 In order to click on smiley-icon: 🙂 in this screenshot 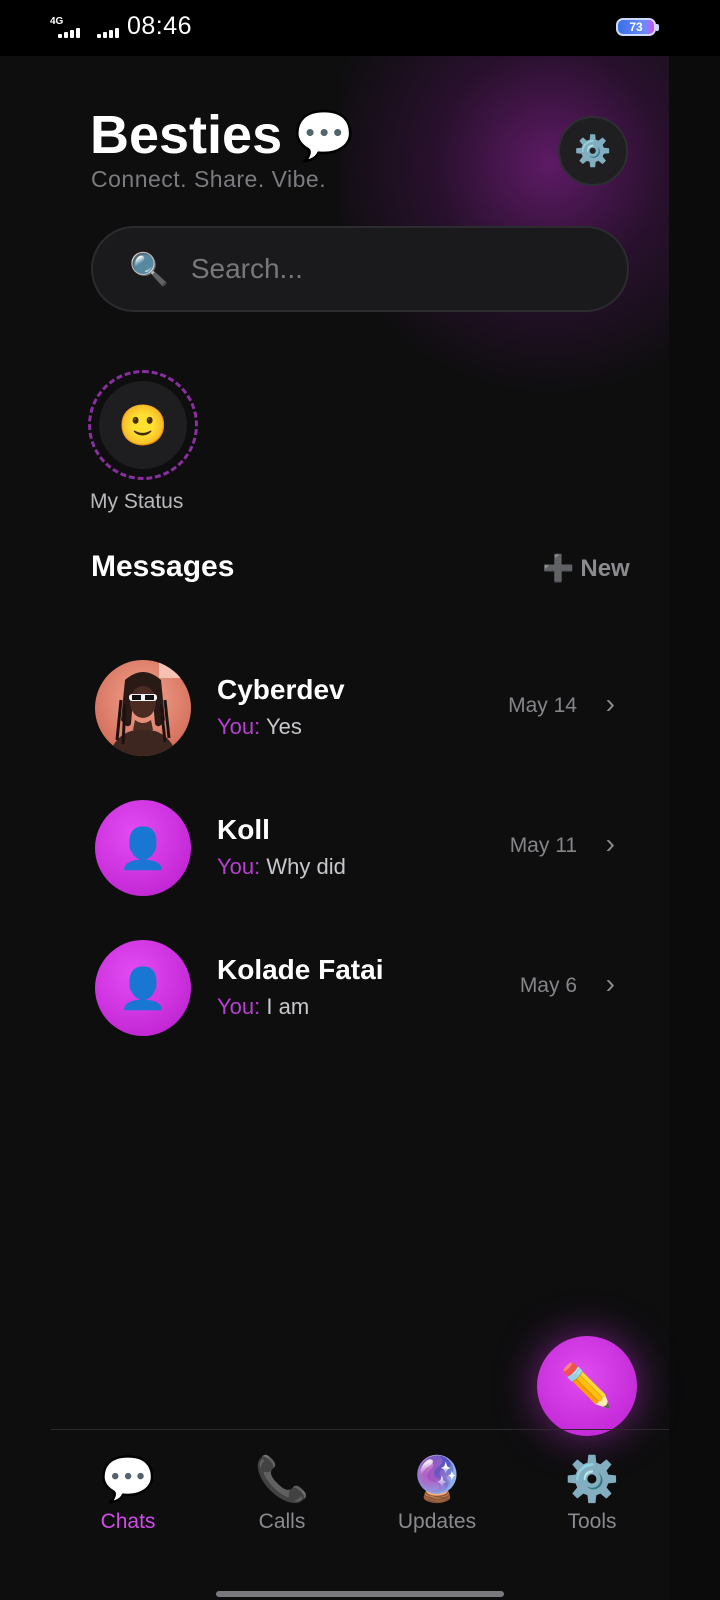, I will do `click(143, 425)`.